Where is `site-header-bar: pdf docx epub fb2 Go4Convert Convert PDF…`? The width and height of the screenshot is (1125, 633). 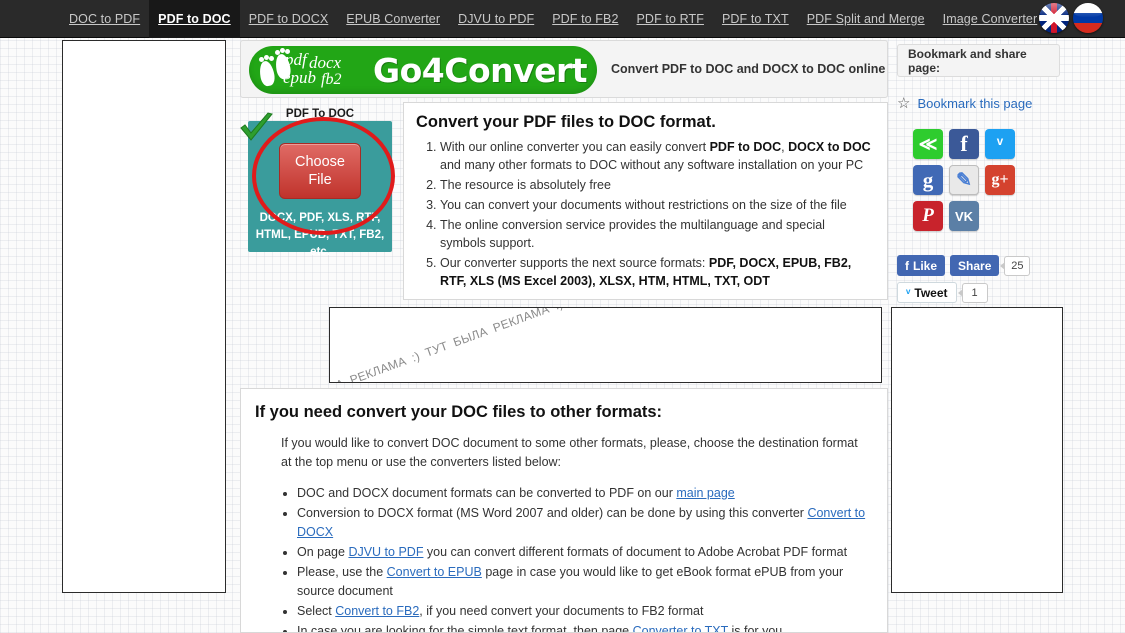 site-header-bar: pdf docx epub fb2 Go4Convert Convert PDF… is located at coordinates (564, 69).